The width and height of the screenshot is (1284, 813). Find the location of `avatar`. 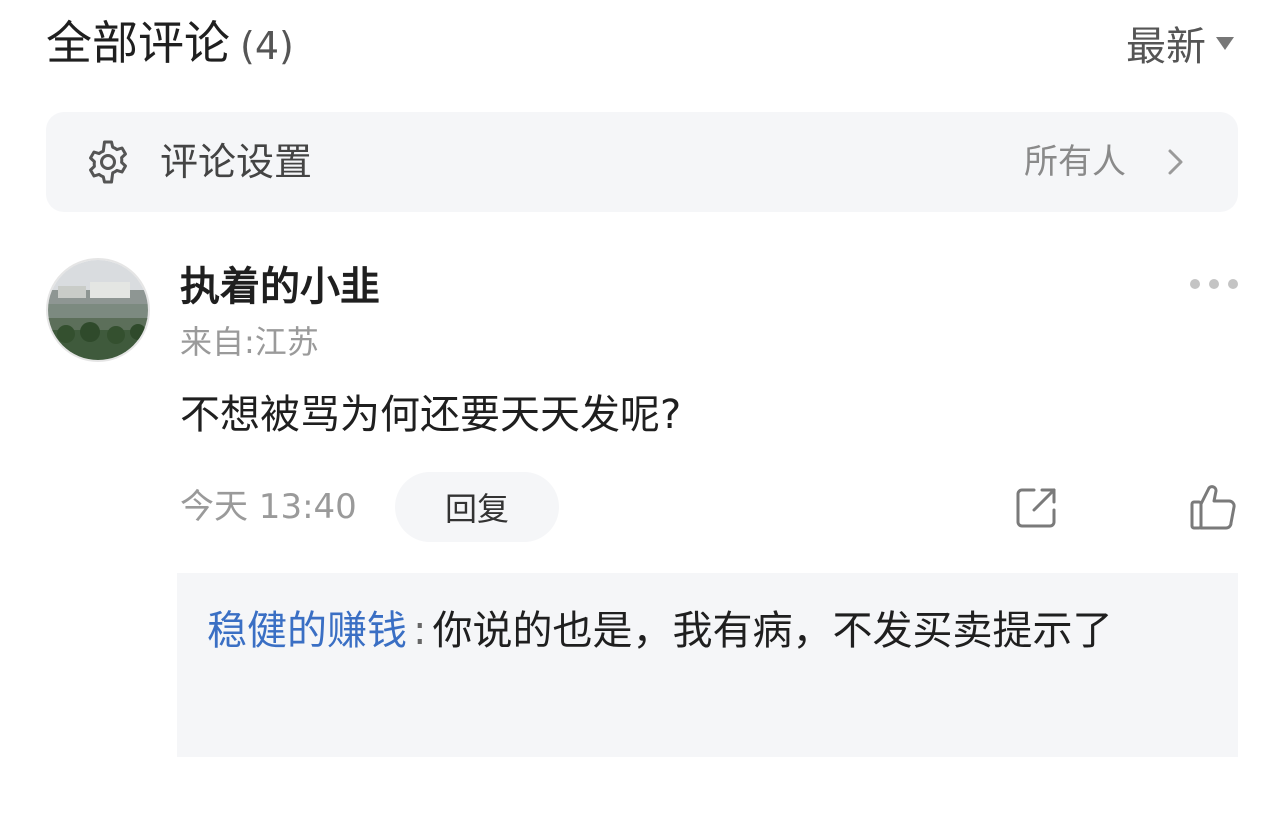

avatar is located at coordinates (98, 310).